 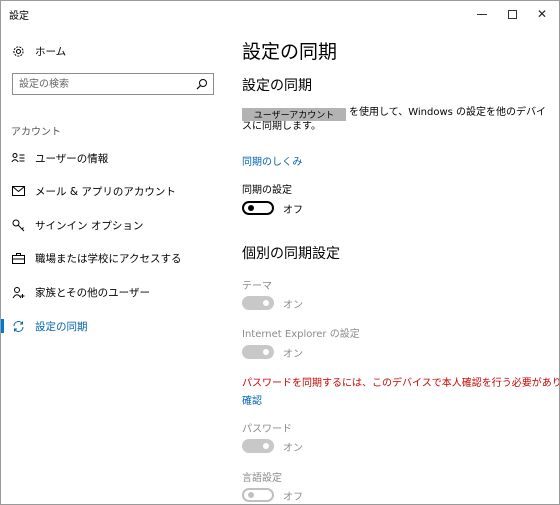 I want to click on sidebar-item-user-info: ユーザーの情報, so click(x=114, y=158).